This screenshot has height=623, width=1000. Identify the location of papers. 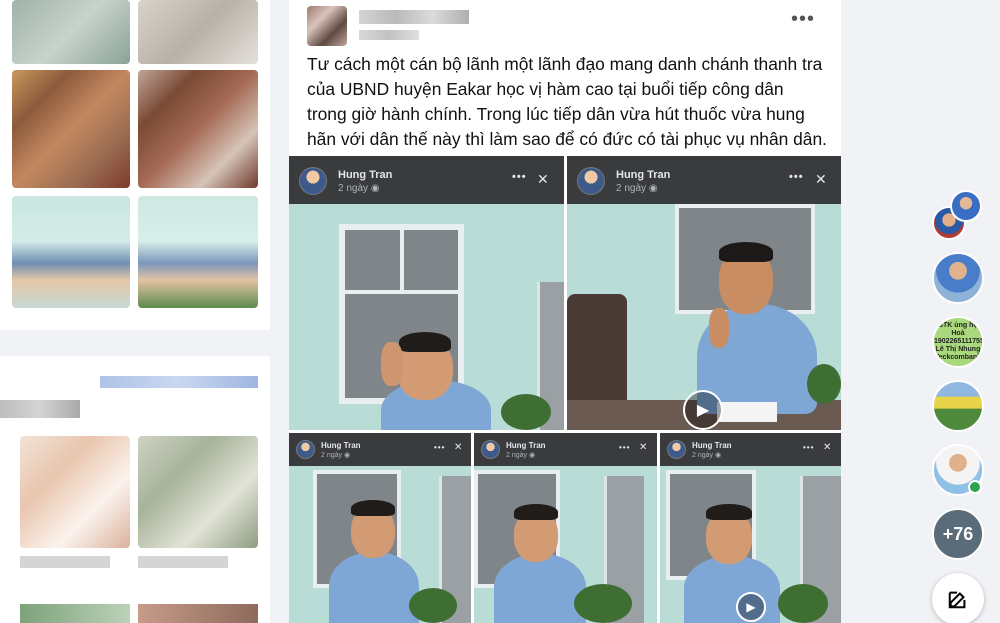
(747, 412).